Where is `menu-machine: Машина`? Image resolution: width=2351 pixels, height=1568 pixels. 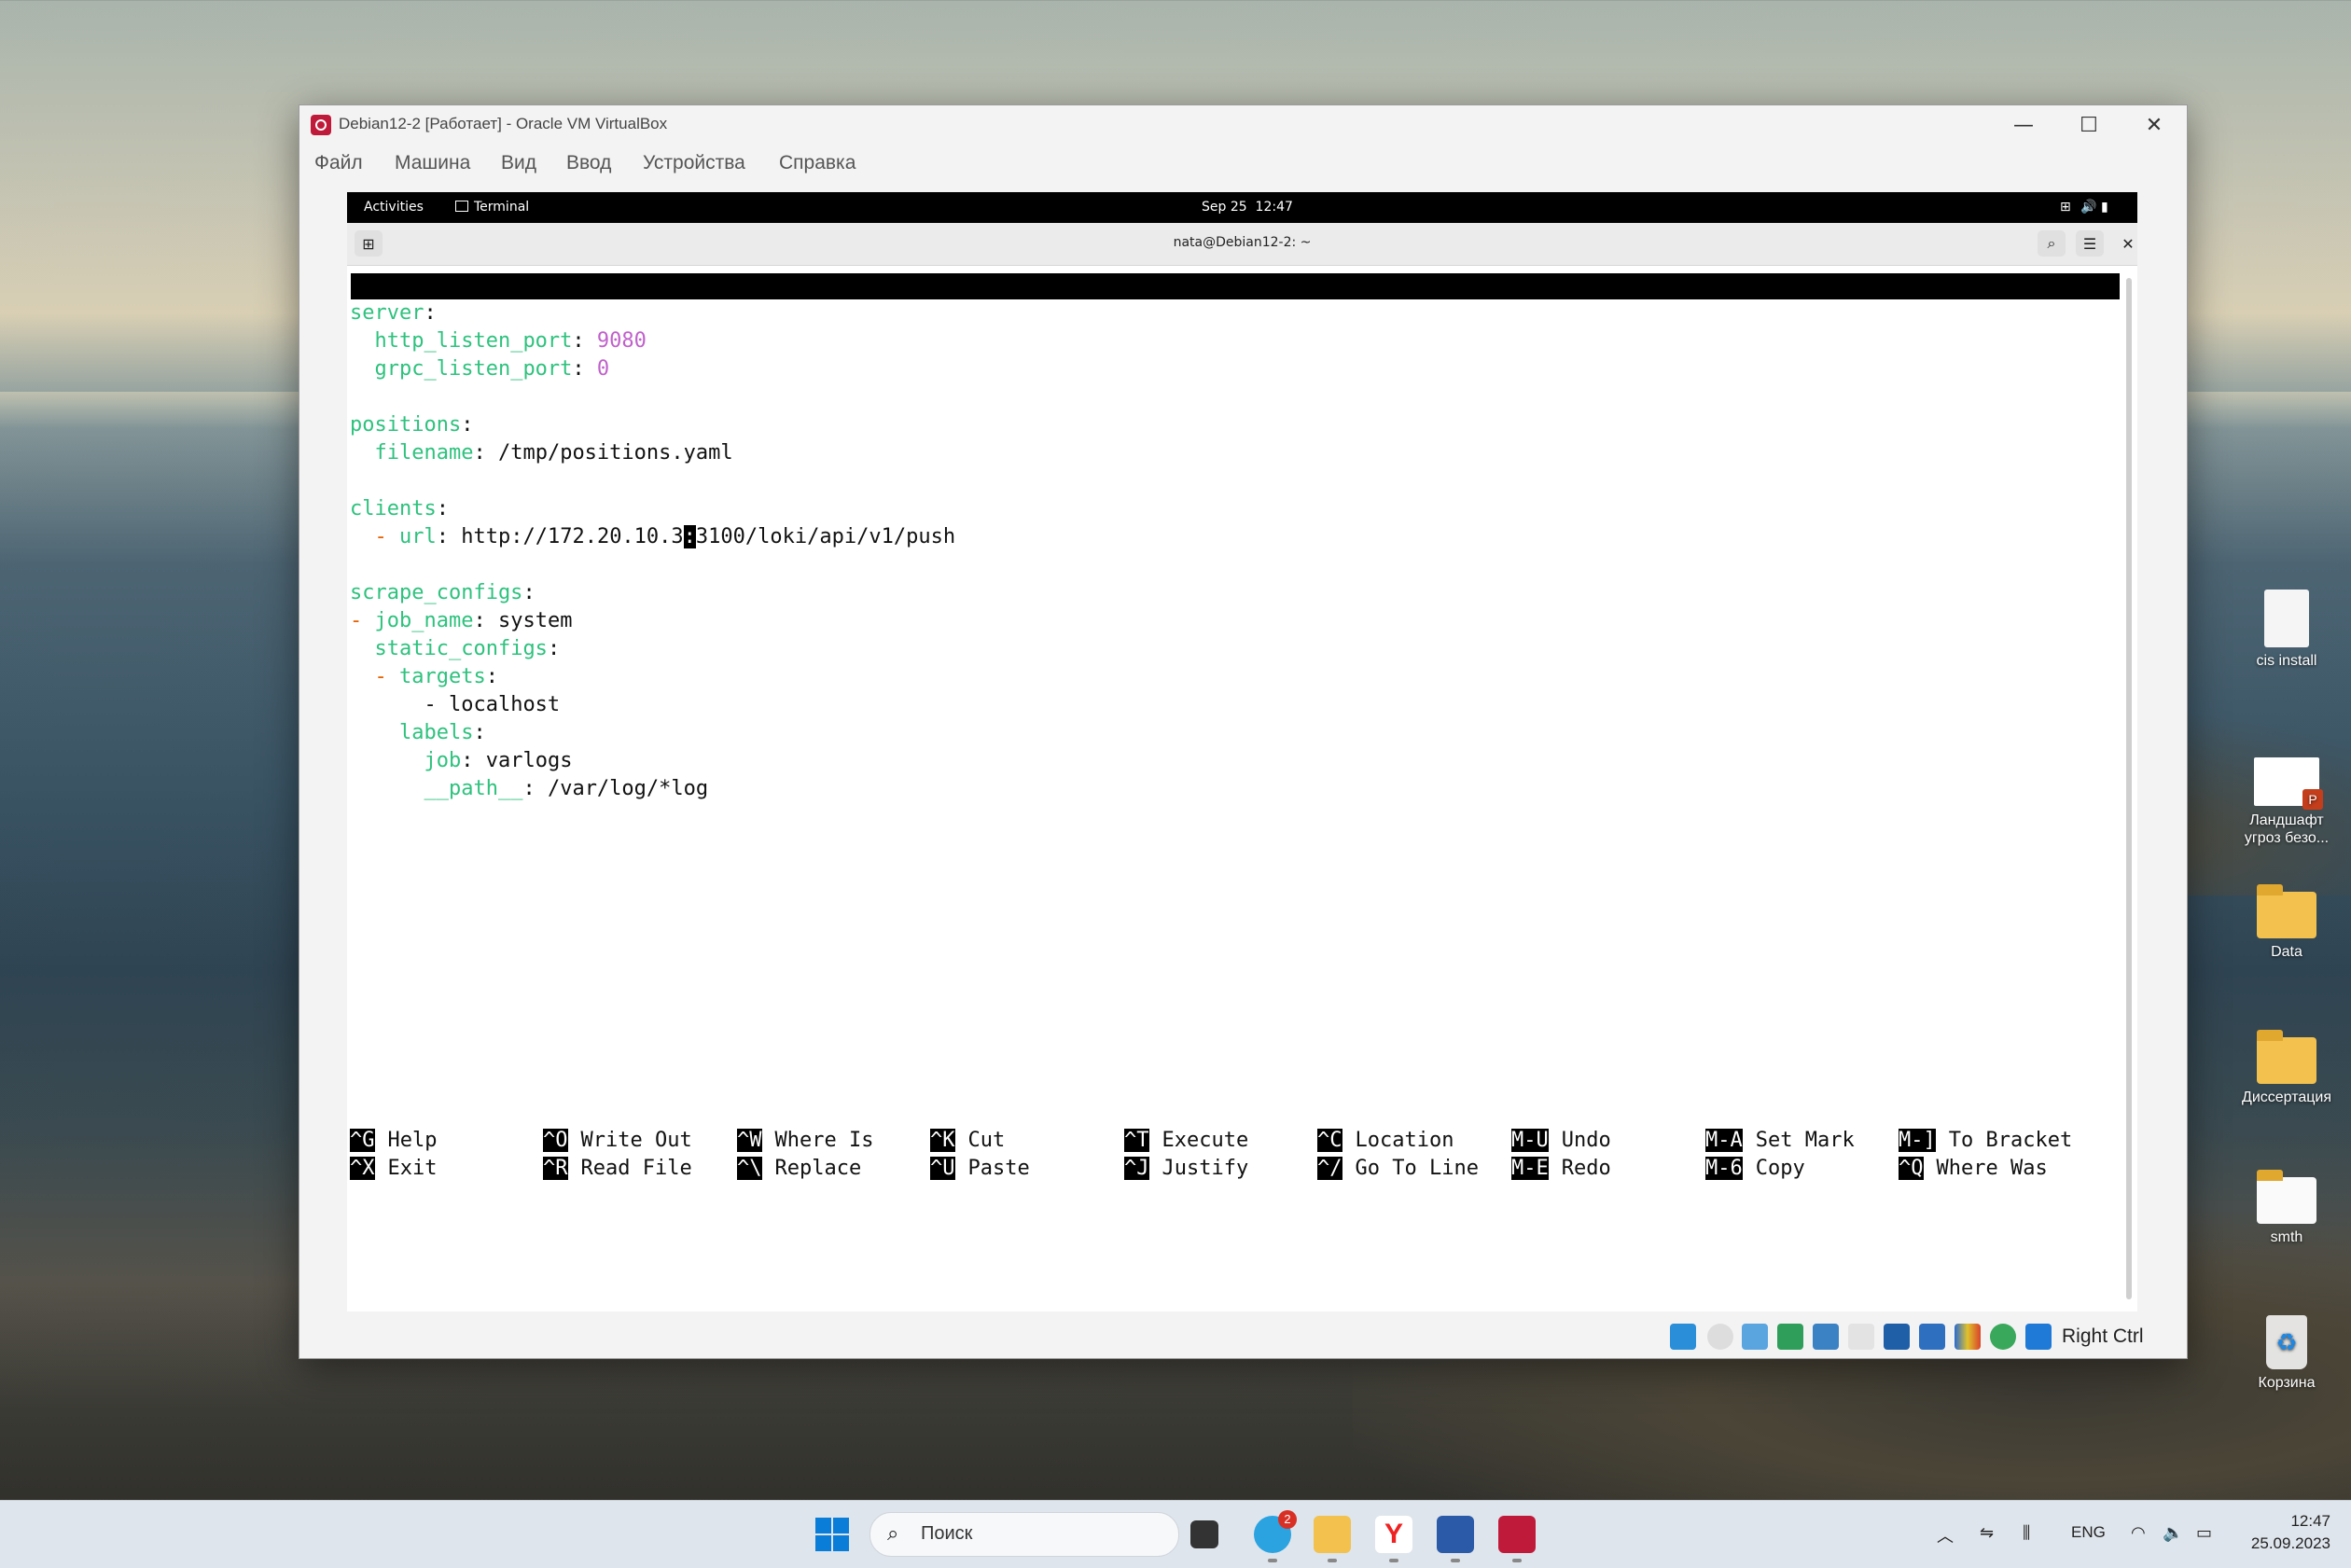 menu-machine: Машина is located at coordinates (432, 163).